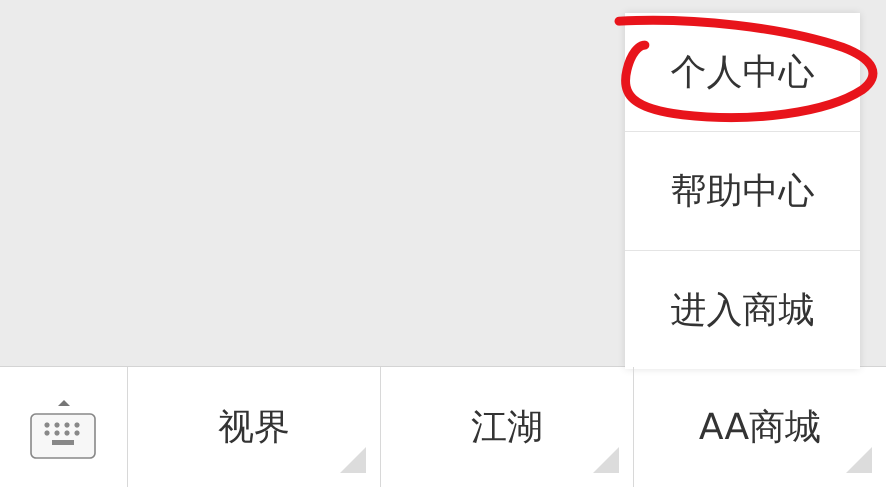 The image size is (886, 487). I want to click on menu-button: 江湖, so click(507, 427).